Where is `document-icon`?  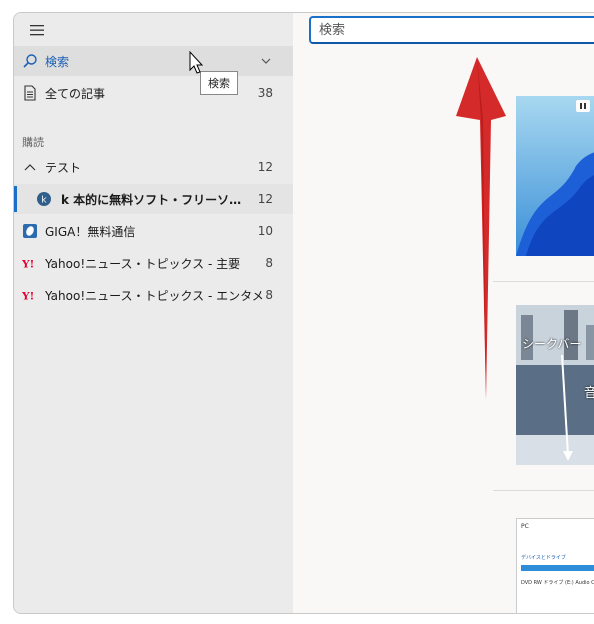 document-icon is located at coordinates (30, 93).